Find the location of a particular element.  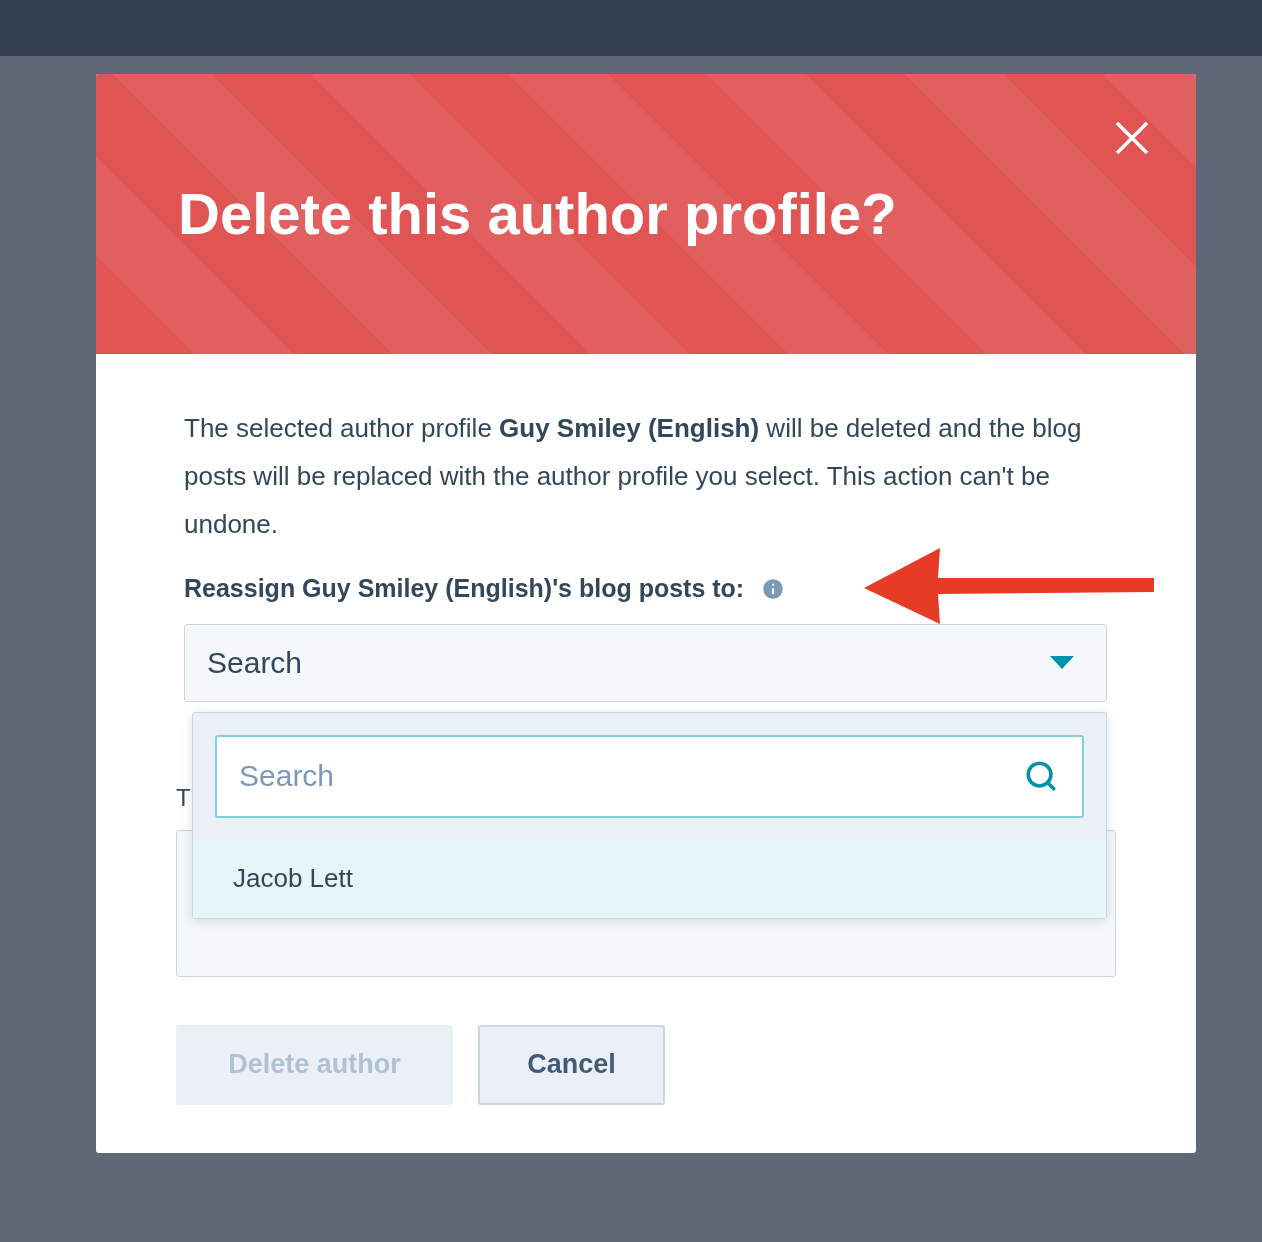

dialog-message: The selected author profile Guy Smiley (English) will be deleted and the blog posts will be replaced with the author profile you select. This action can't be undone. is located at coordinates (633, 476).